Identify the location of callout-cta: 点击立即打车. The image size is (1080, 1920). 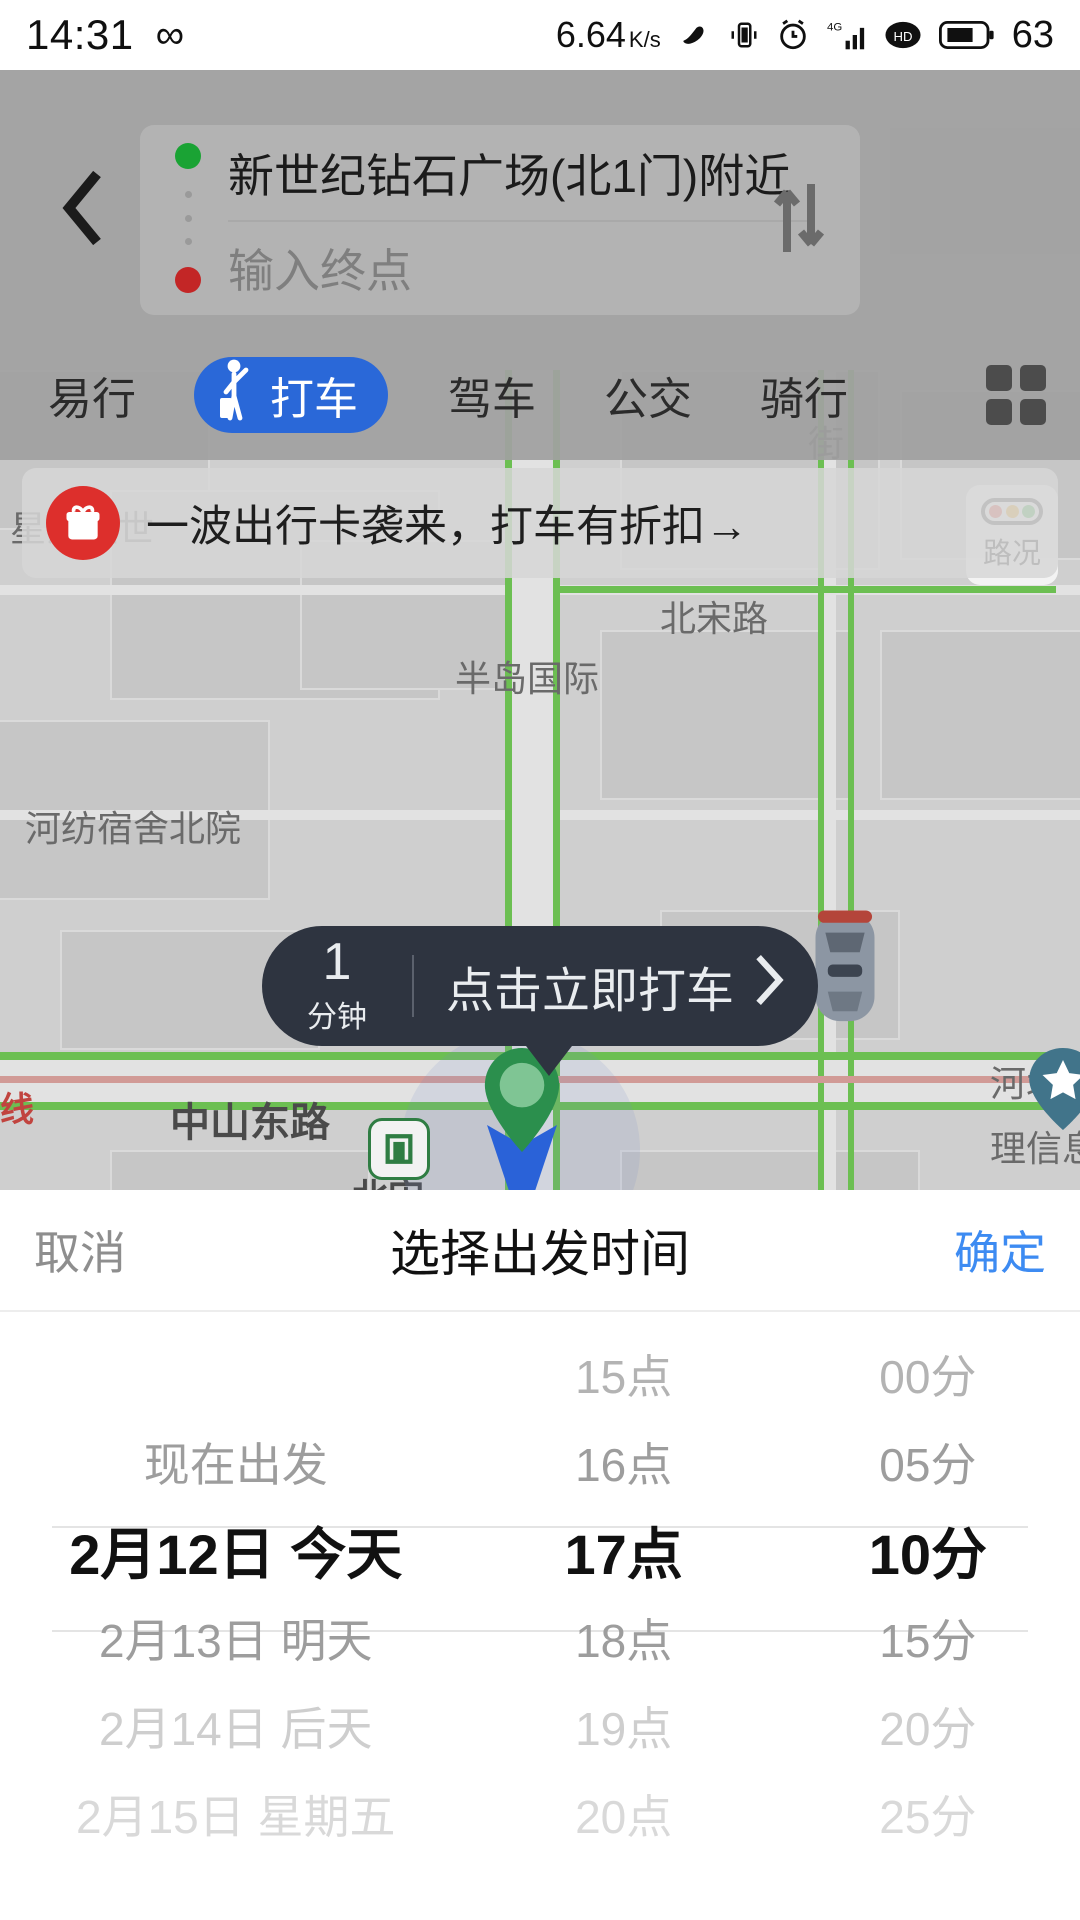
(616, 986).